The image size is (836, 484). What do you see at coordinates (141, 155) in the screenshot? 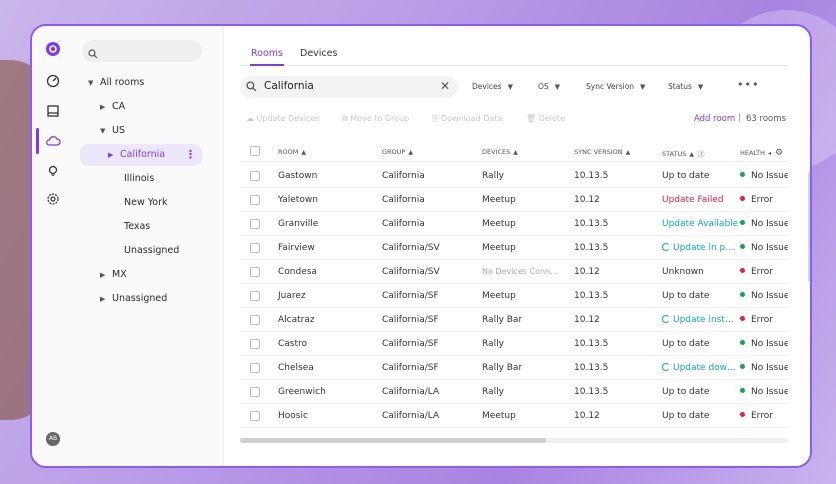
I see `tree-item-california: ▶ California ⋮` at bounding box center [141, 155].